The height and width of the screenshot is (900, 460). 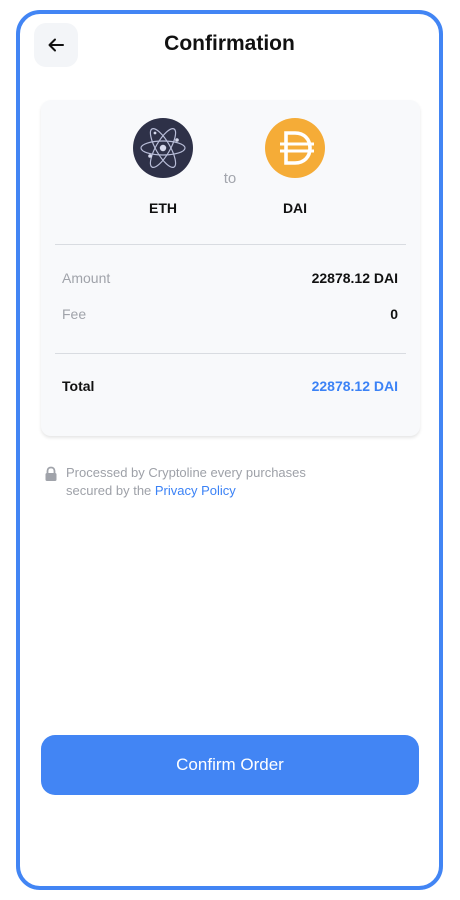 I want to click on fee-label: Fee, so click(x=74, y=314).